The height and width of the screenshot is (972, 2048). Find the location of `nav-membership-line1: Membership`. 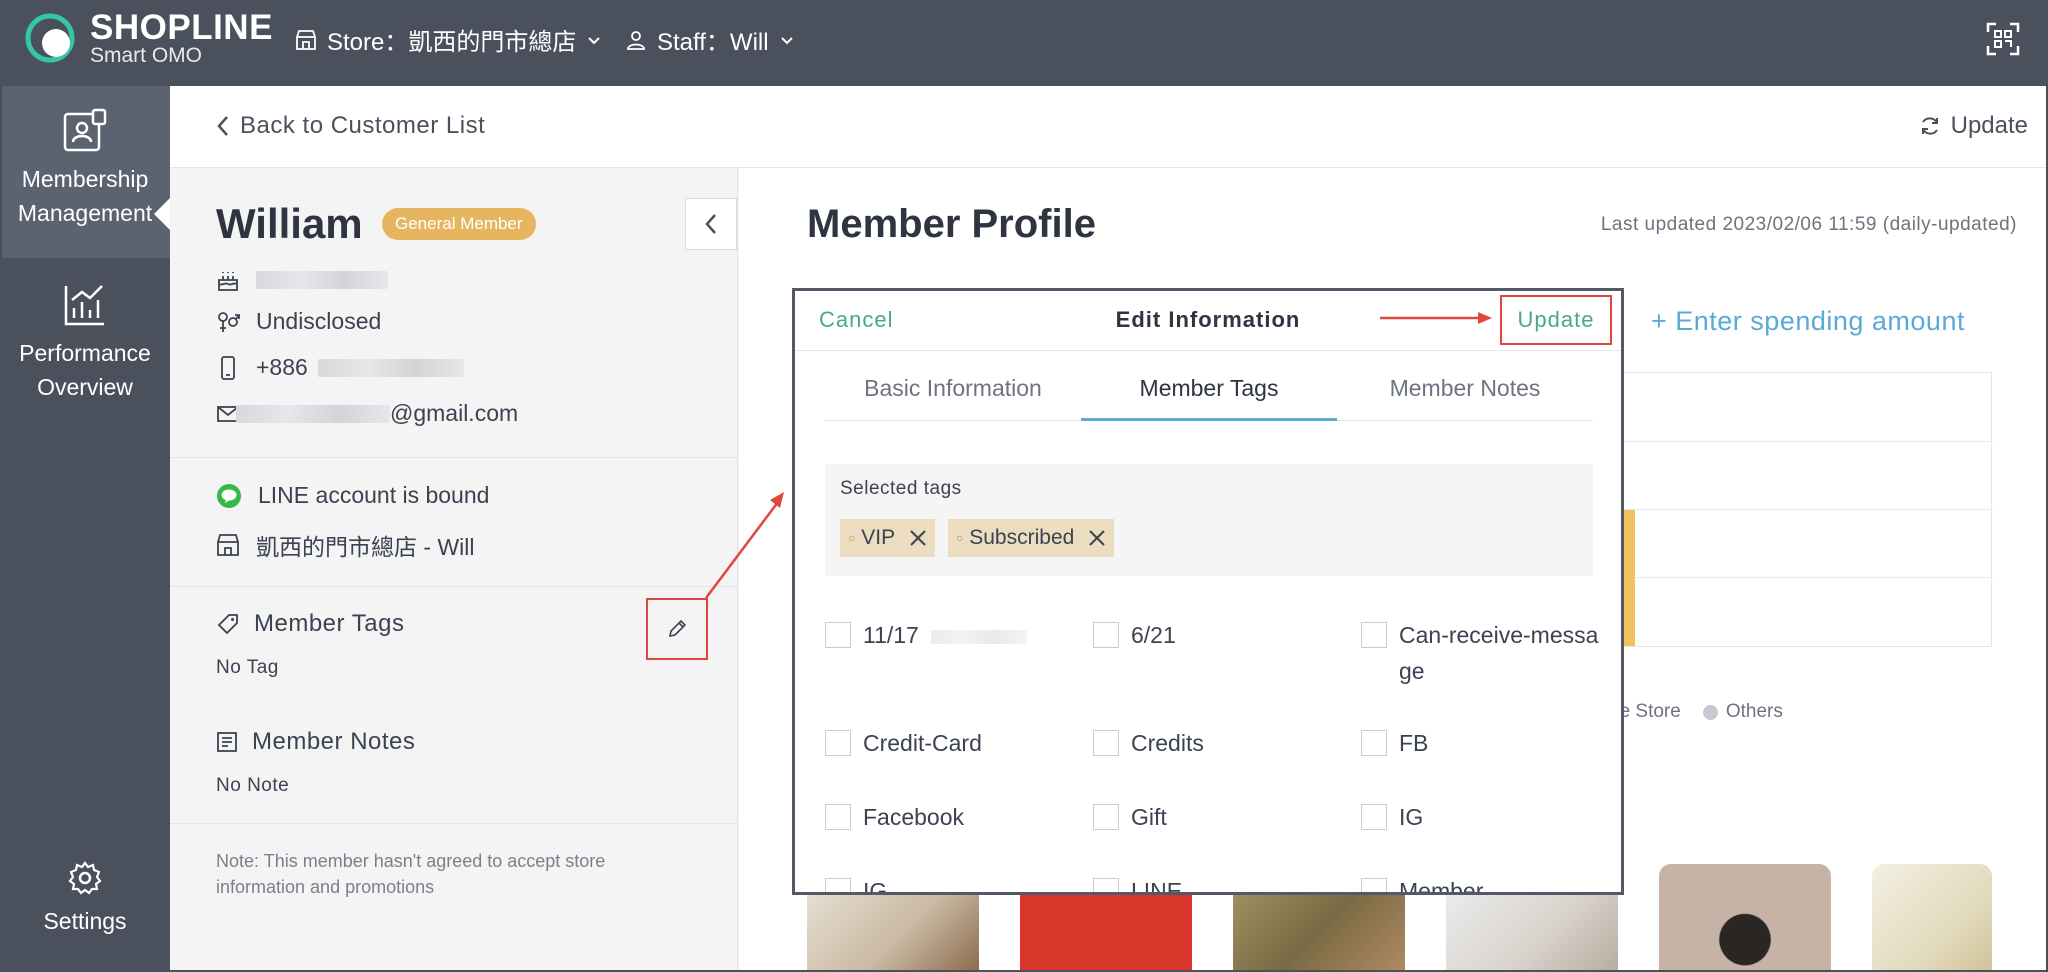

nav-membership-line1: Membership is located at coordinates (85, 179).